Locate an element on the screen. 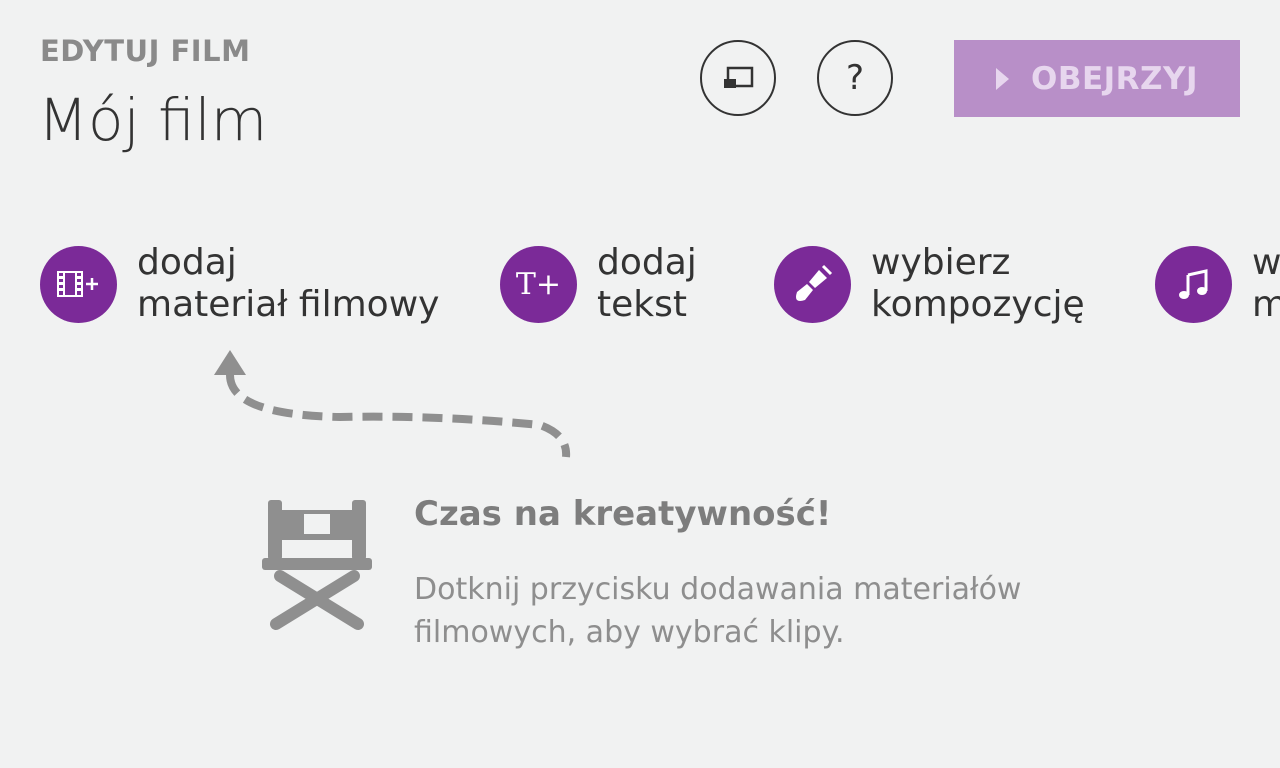  add-text-label: dodaj tekst is located at coordinates (647, 284).